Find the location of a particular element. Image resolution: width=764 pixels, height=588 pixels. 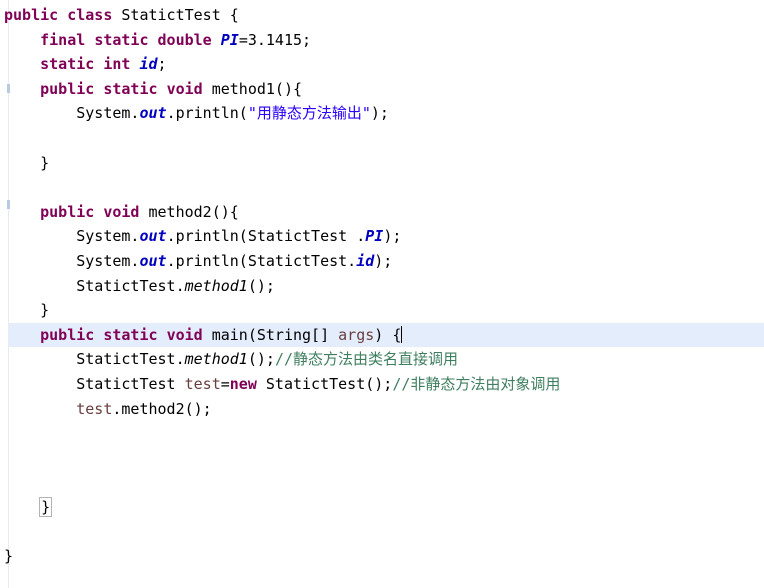

code-line: public static void method1(){ is located at coordinates (382, 89).